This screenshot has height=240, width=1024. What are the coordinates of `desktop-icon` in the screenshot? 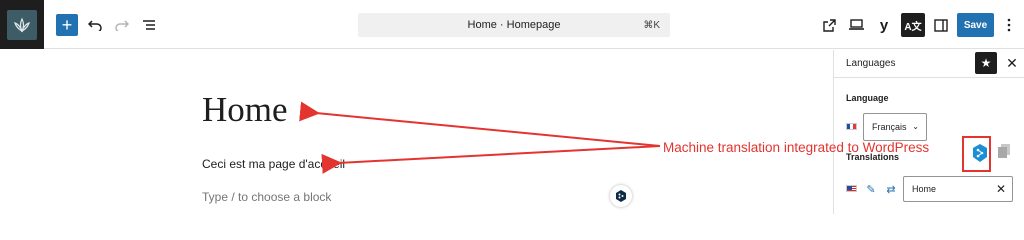 It's located at (856, 24).